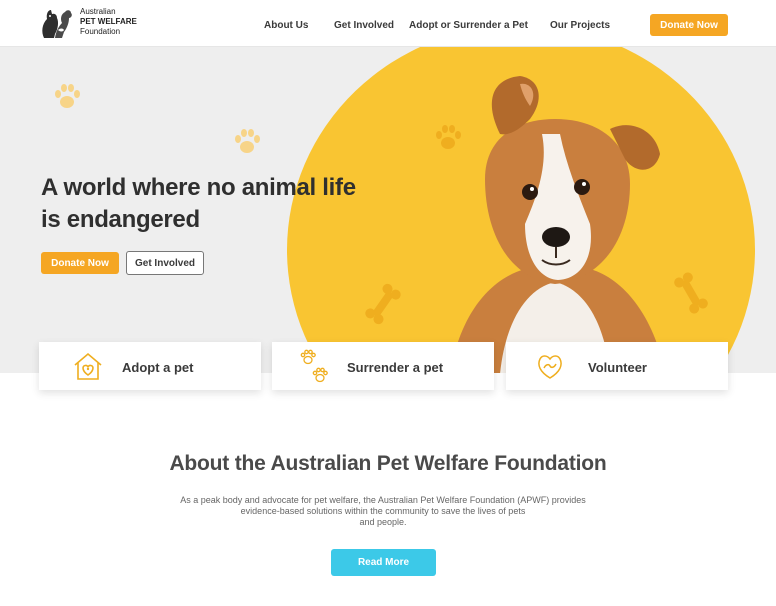  I want to click on volunteer-card: Volunteer, so click(617, 366).